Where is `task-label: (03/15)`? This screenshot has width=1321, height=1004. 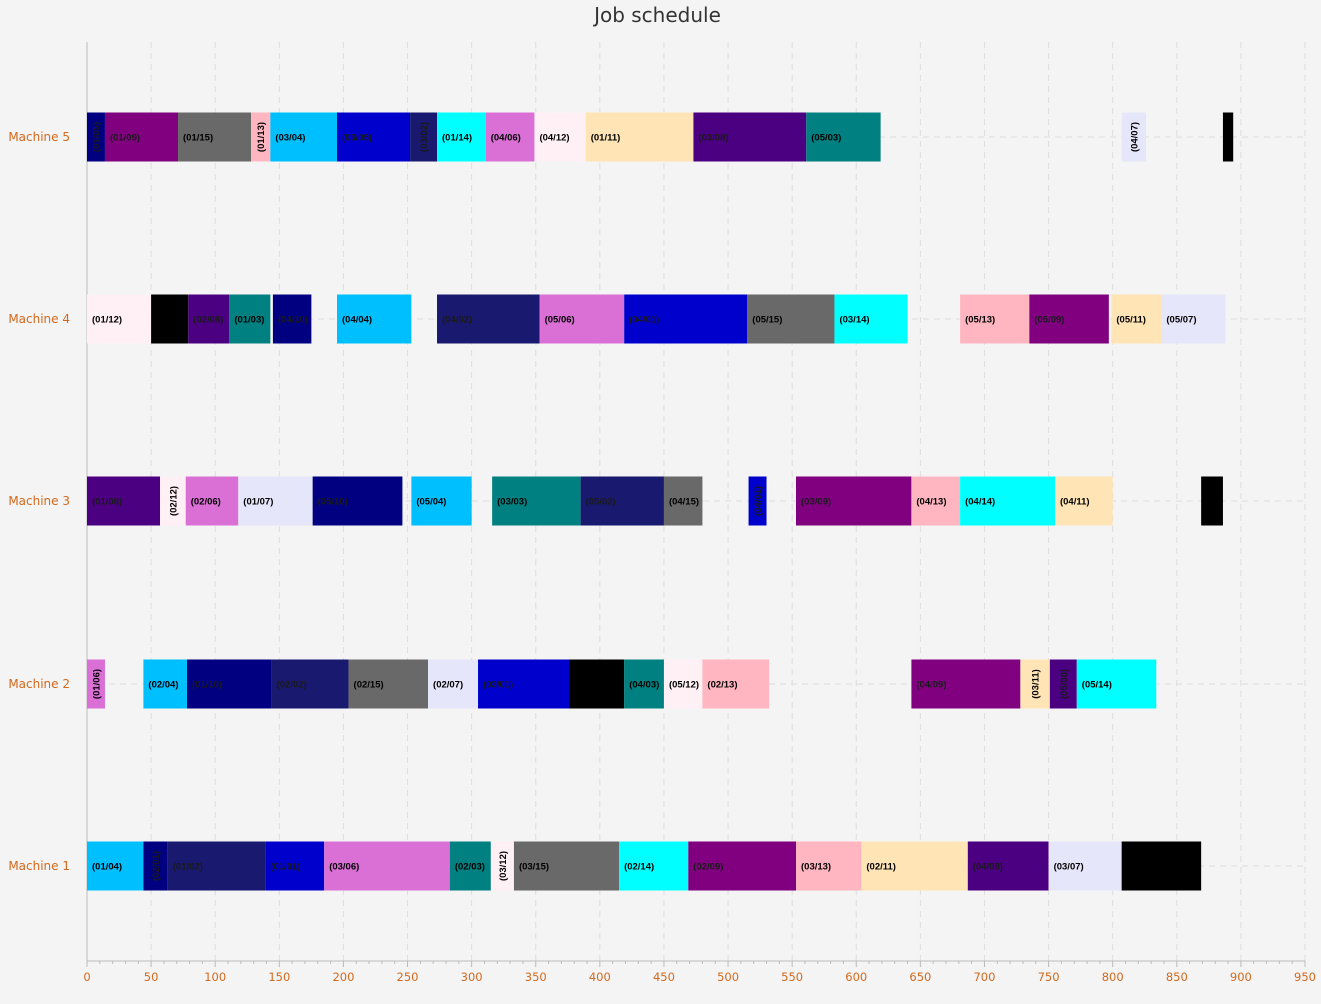 task-label: (03/15) is located at coordinates (534, 867).